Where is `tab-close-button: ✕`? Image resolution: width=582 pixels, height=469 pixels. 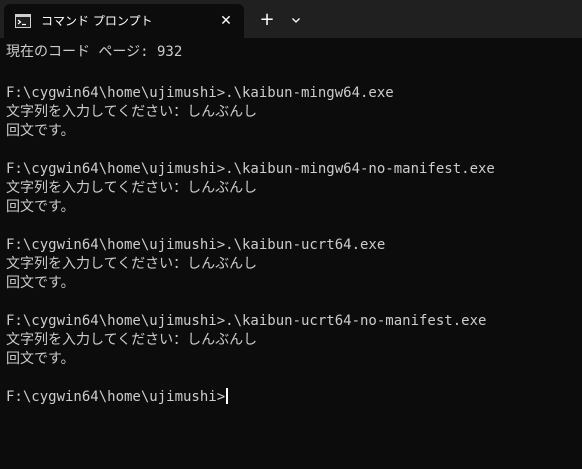
tab-close-button: ✕ is located at coordinates (226, 21).